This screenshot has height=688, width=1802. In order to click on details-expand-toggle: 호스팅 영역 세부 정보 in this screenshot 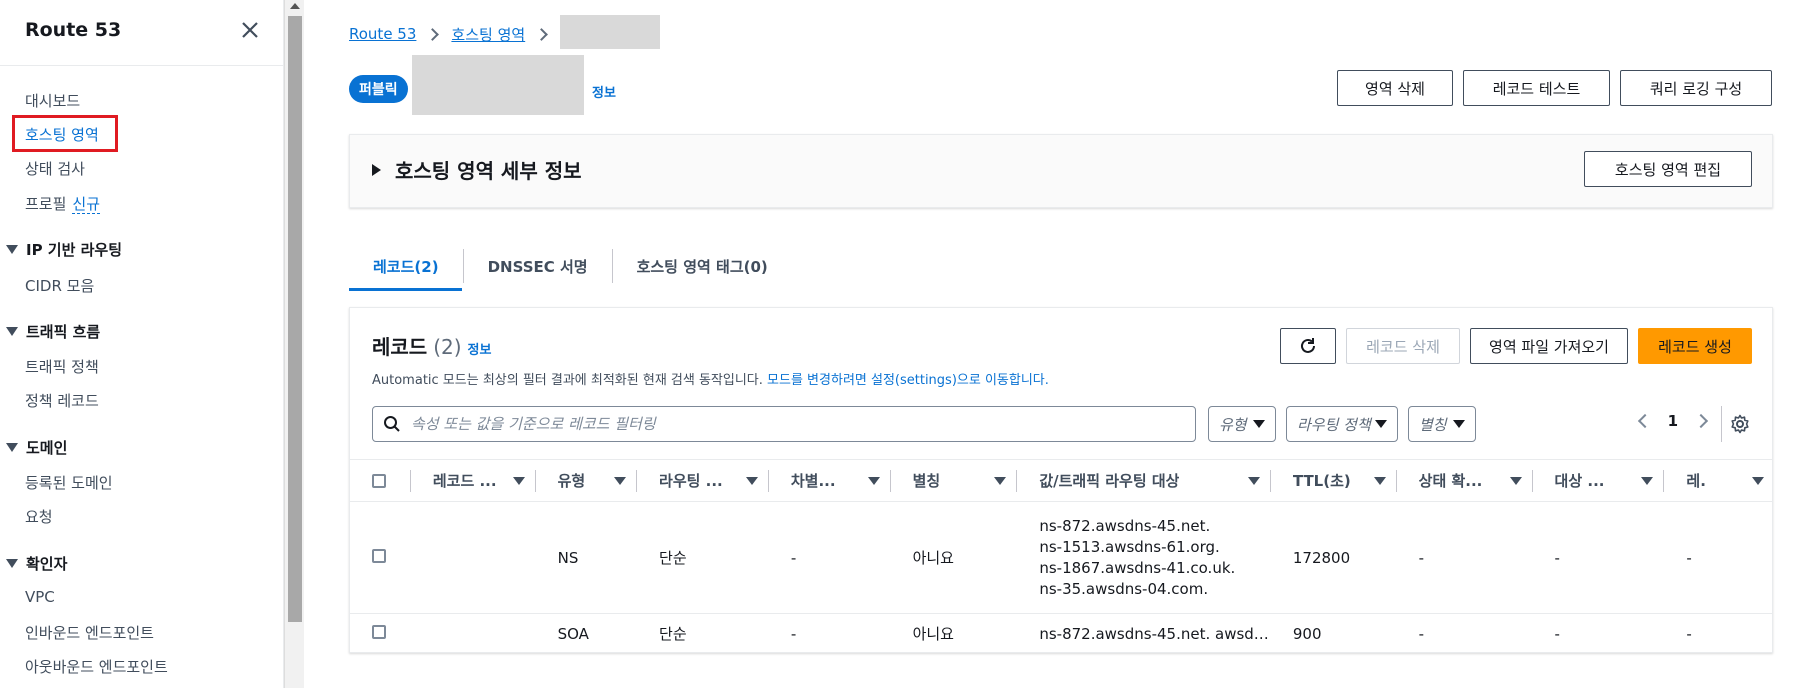, I will do `click(477, 169)`.